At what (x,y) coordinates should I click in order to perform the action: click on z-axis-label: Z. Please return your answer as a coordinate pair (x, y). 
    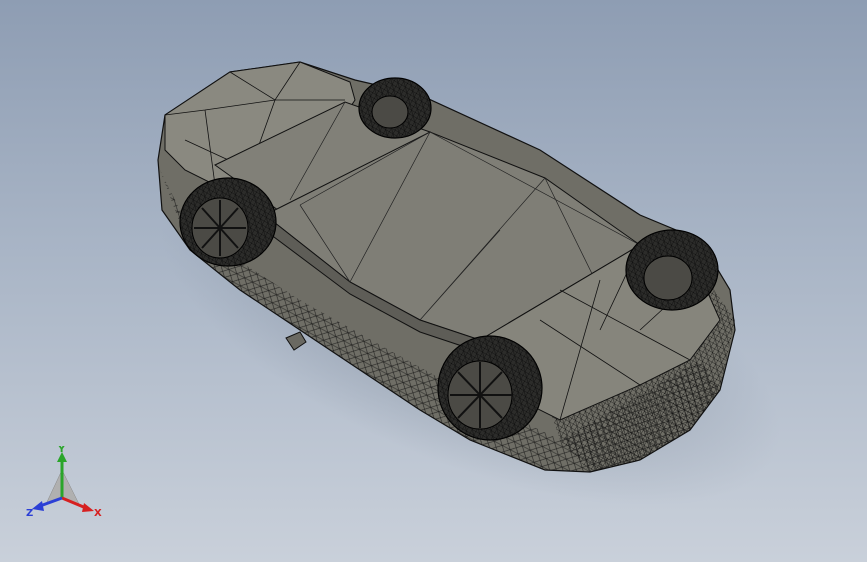
    Looking at the image, I should click on (29, 513).